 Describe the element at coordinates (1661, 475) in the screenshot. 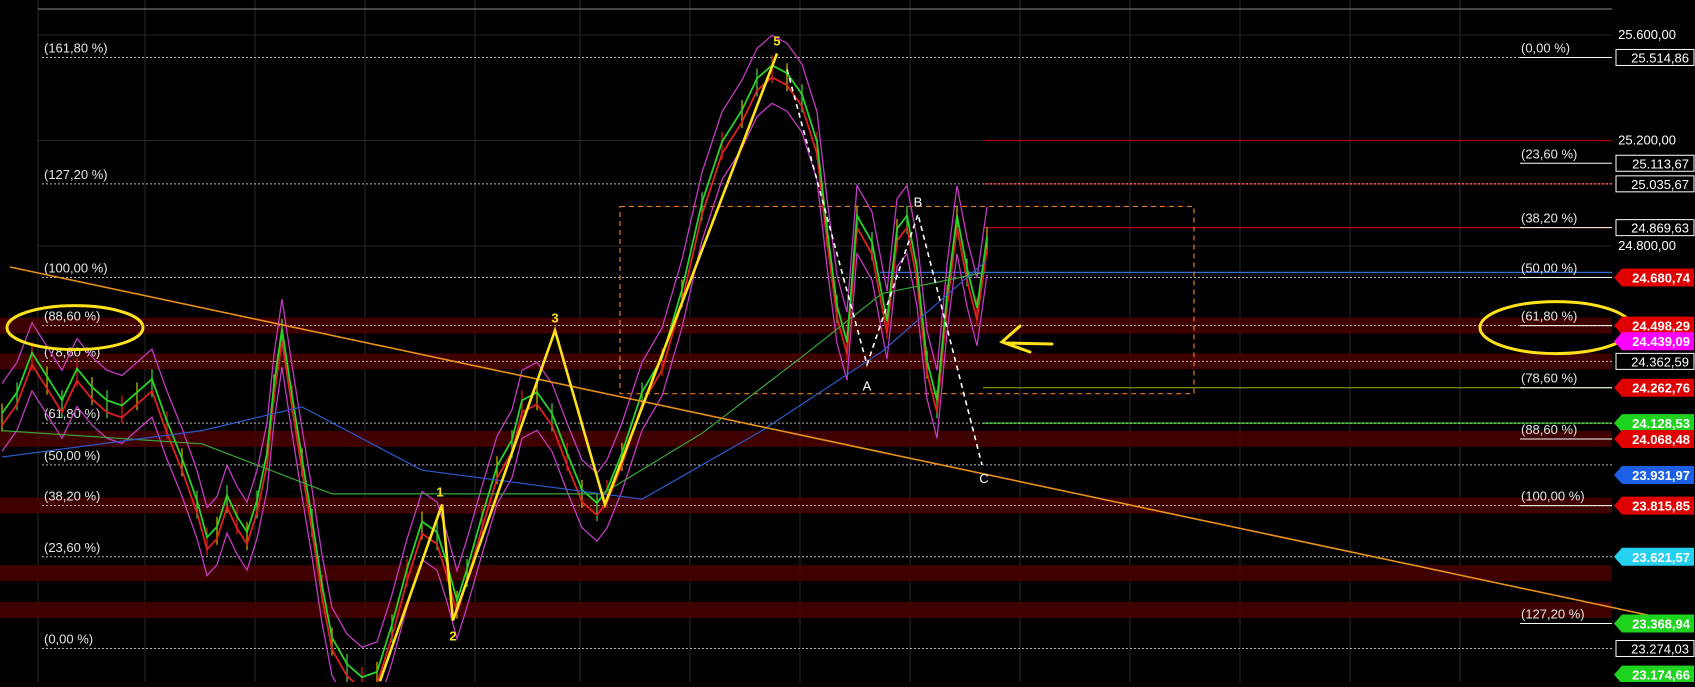

I see `price-tag-label: 23.931,97` at that location.